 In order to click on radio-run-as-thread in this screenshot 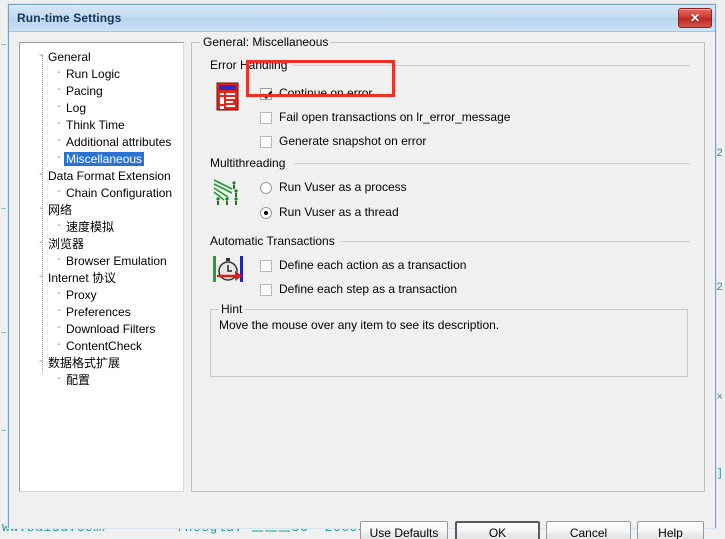, I will do `click(266, 212)`.